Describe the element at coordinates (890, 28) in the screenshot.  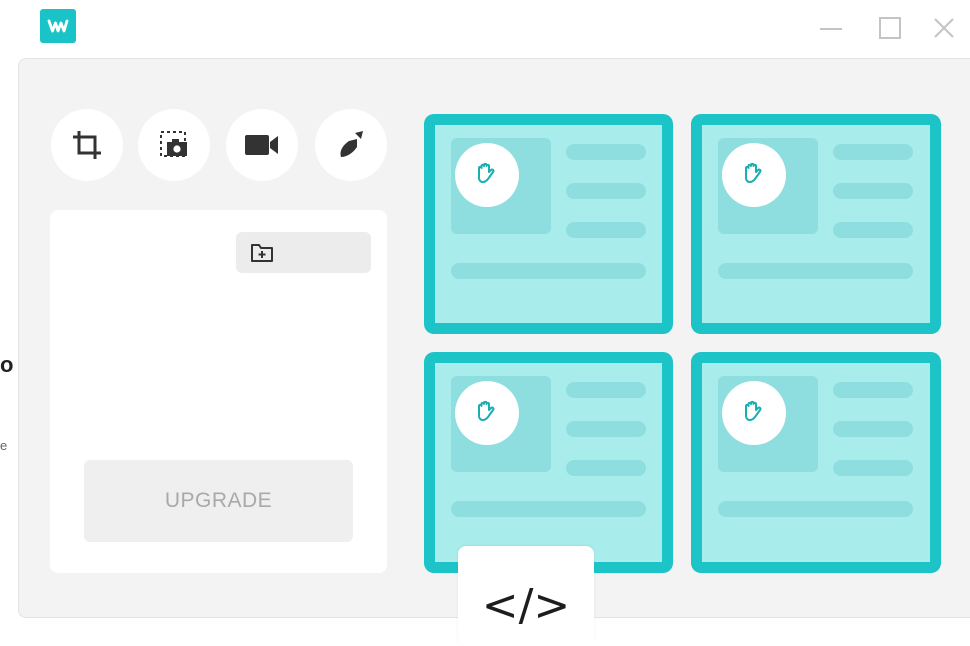
I see `maximize-icon` at that location.